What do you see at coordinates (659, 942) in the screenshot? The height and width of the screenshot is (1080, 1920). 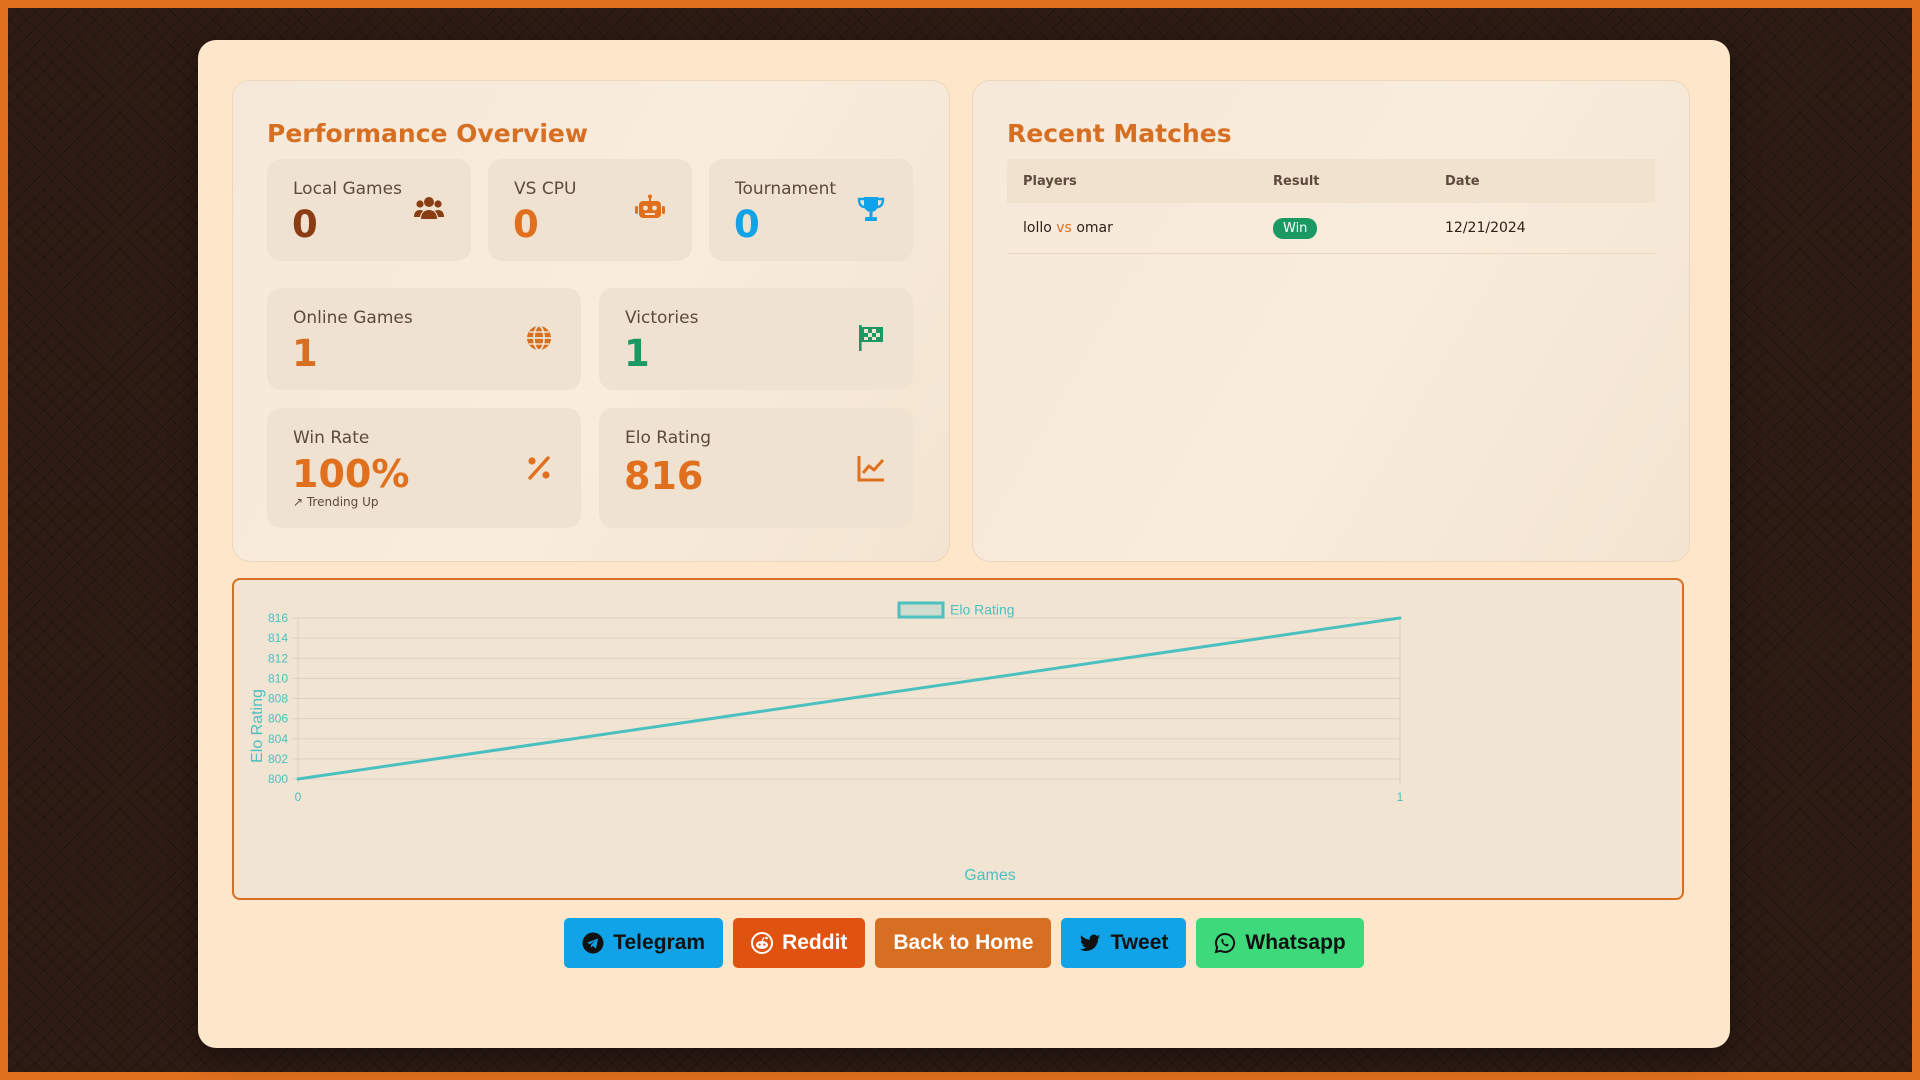 I see `telegram-label: Telegram` at bounding box center [659, 942].